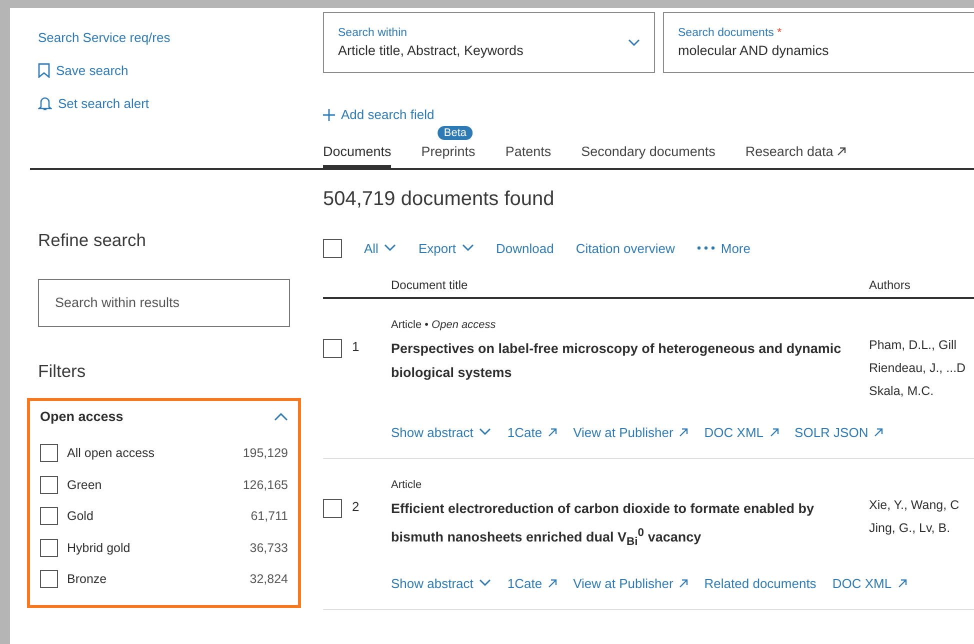  I want to click on action-link: Related documents, so click(760, 583).